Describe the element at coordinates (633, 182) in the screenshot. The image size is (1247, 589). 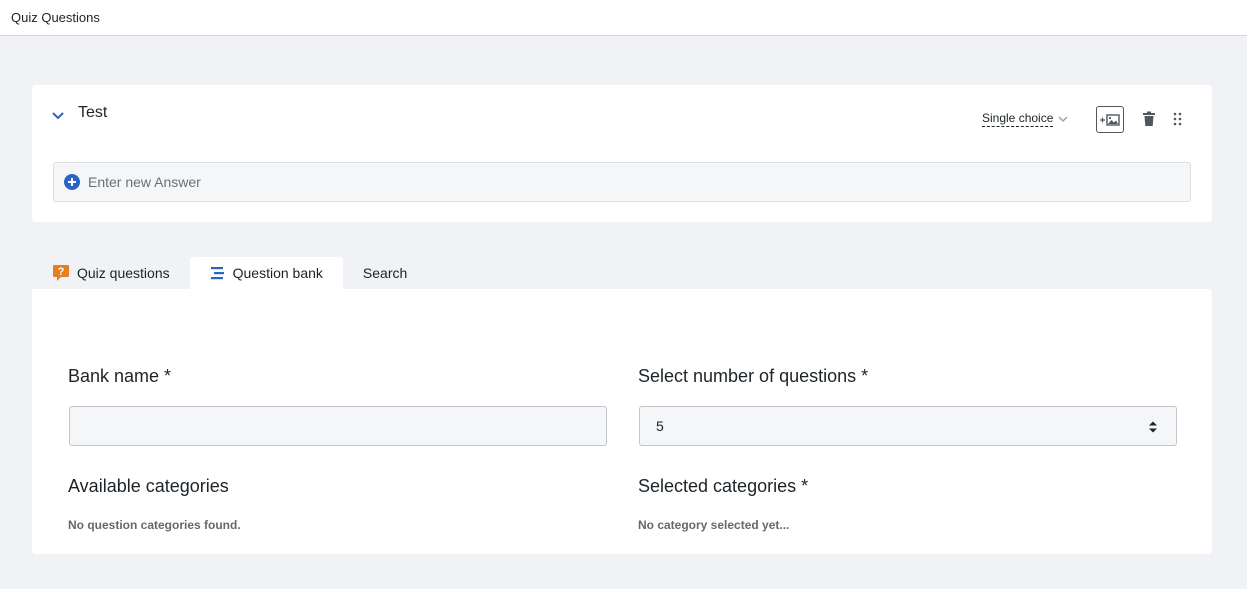
I see `new-answer-input` at that location.